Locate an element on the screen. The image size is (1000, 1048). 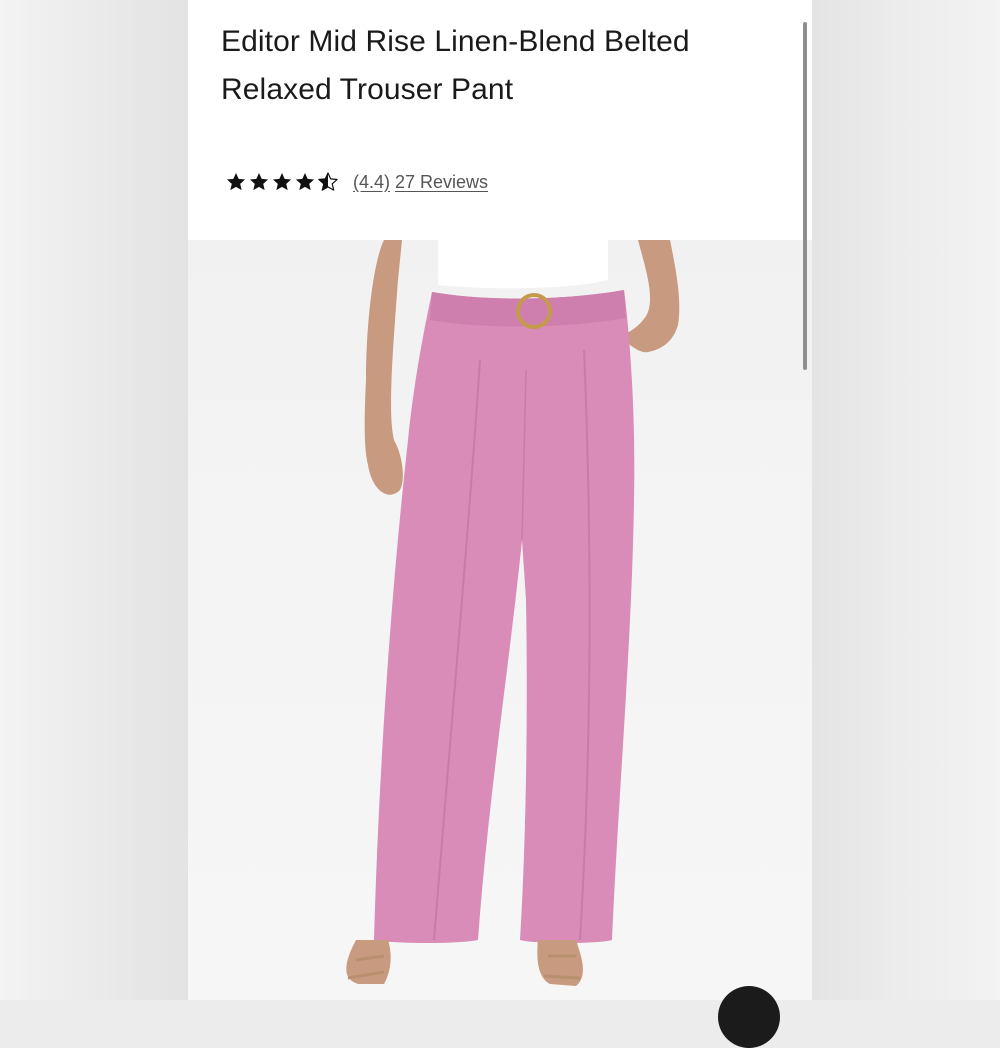
floating-button is located at coordinates (749, 1017).